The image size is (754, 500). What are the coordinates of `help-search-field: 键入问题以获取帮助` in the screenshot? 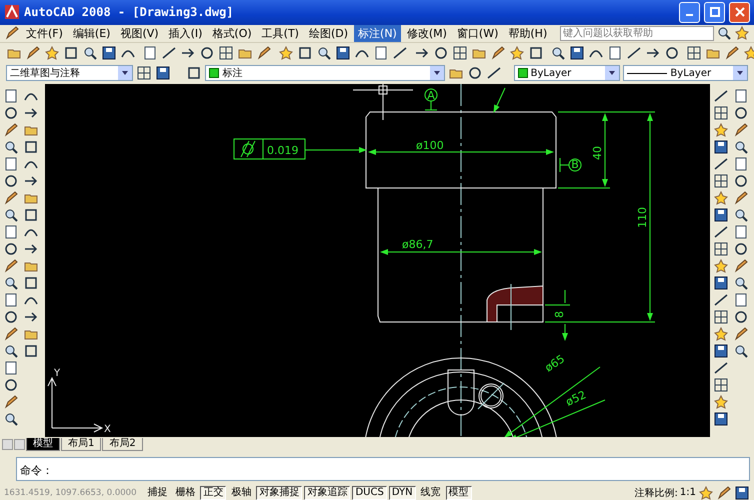 It's located at (637, 33).